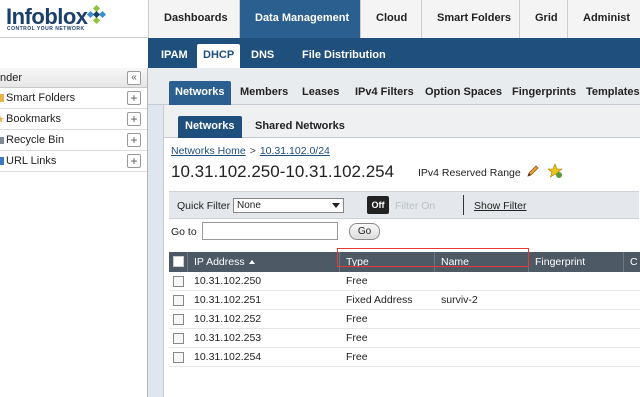 This screenshot has width=640, height=397. What do you see at coordinates (364, 231) in the screenshot?
I see `go-button: Go` at bounding box center [364, 231].